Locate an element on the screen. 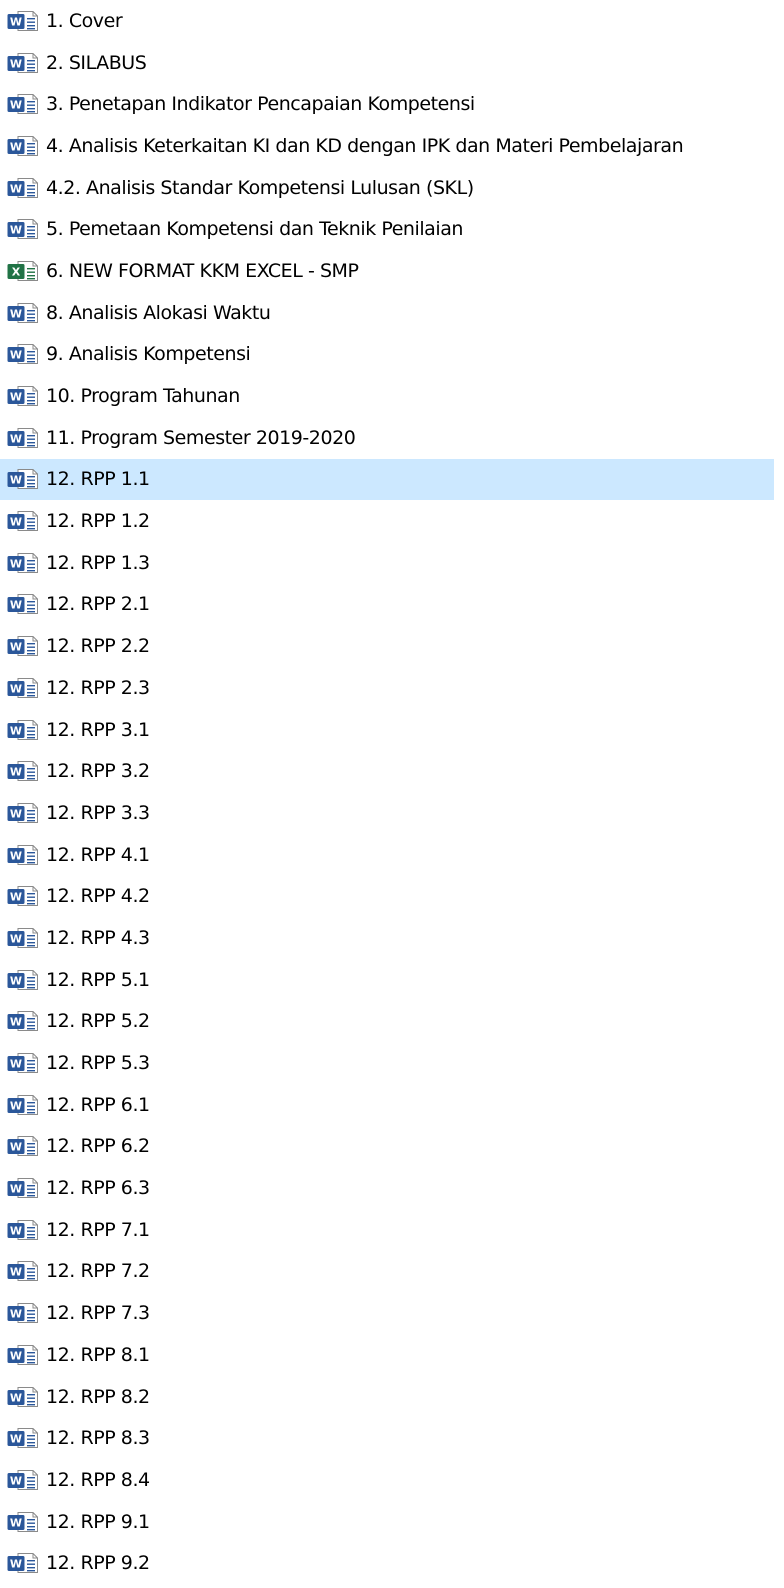 This screenshot has height=1588, width=784. file-item: W 12. RPP 8.1 is located at coordinates (387, 1355).